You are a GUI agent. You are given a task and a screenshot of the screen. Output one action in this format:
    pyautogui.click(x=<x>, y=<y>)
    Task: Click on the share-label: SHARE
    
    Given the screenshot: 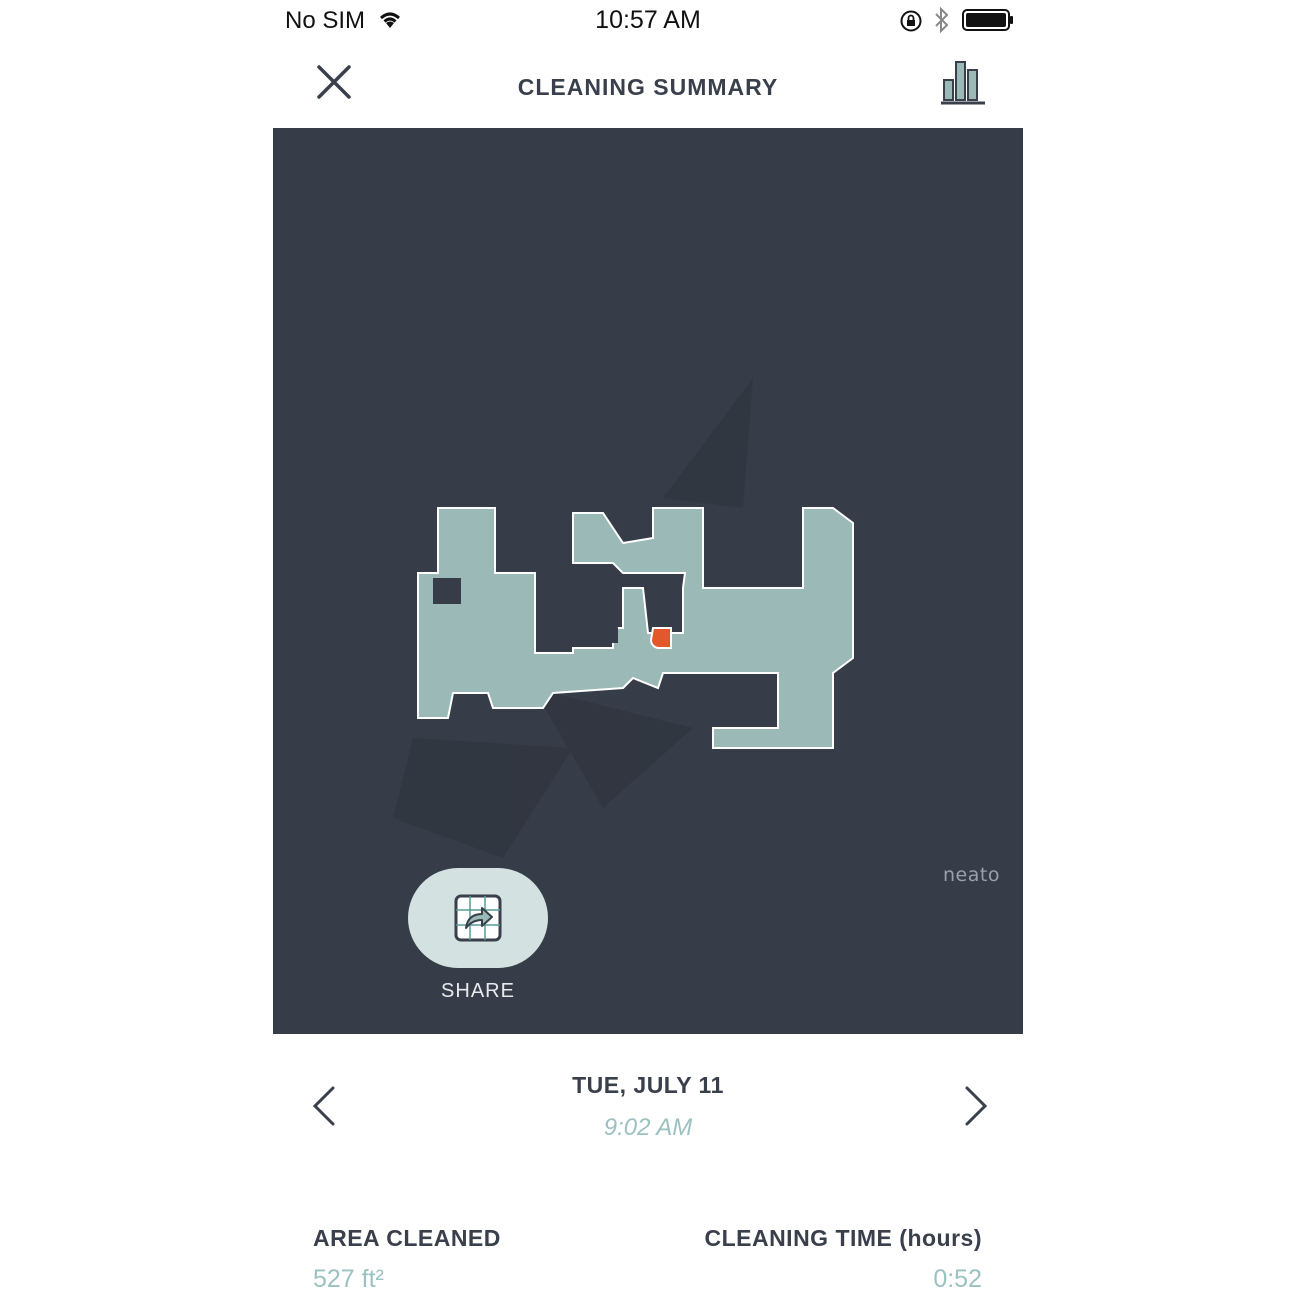 What is the action you would take?
    pyautogui.click(x=478, y=991)
    